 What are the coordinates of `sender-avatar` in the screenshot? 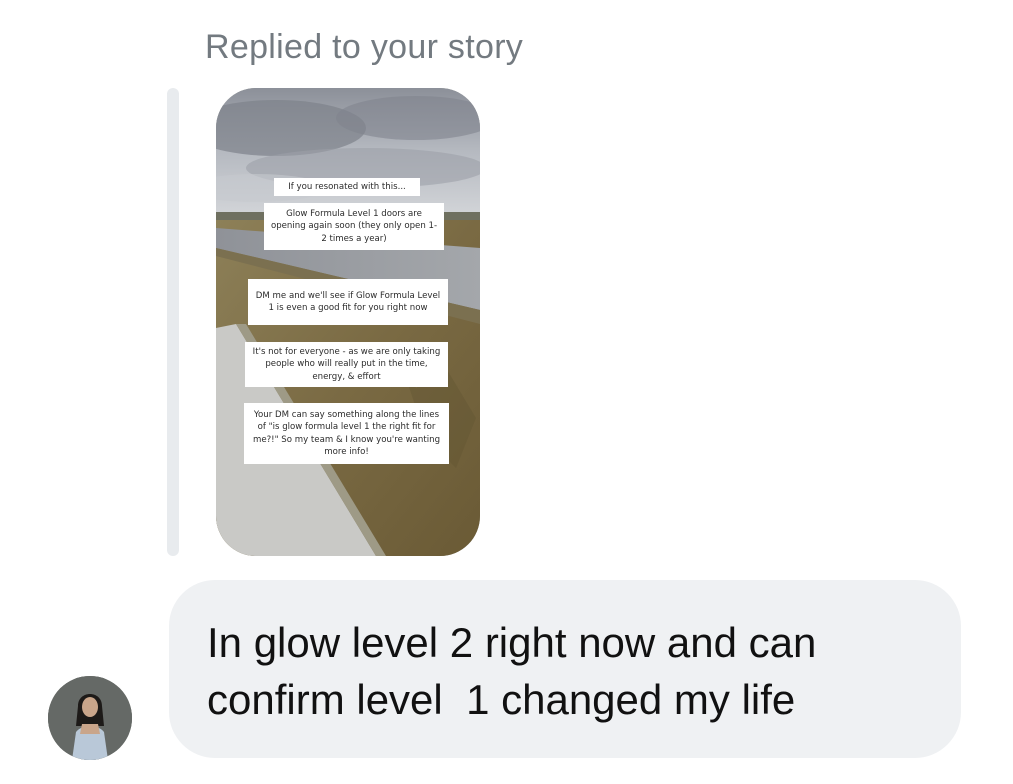 It's located at (90, 718).